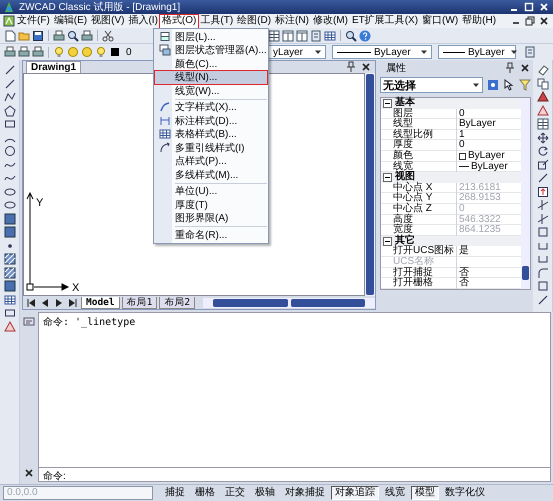 Image resolution: width=553 pixels, height=501 pixels. I want to click on menu-item: 插入(I), so click(143, 21).